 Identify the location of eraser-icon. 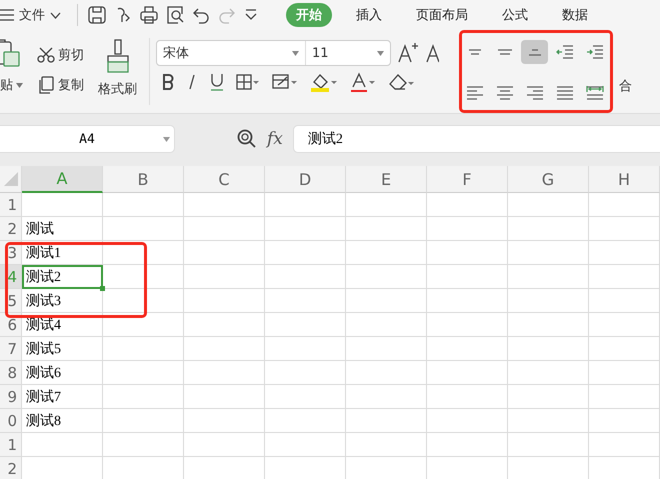
(401, 82).